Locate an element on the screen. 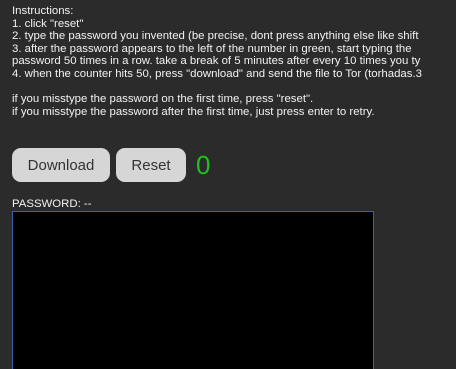 The height and width of the screenshot is (369, 456). instructions-heading: Instructions: is located at coordinates (43, 11).